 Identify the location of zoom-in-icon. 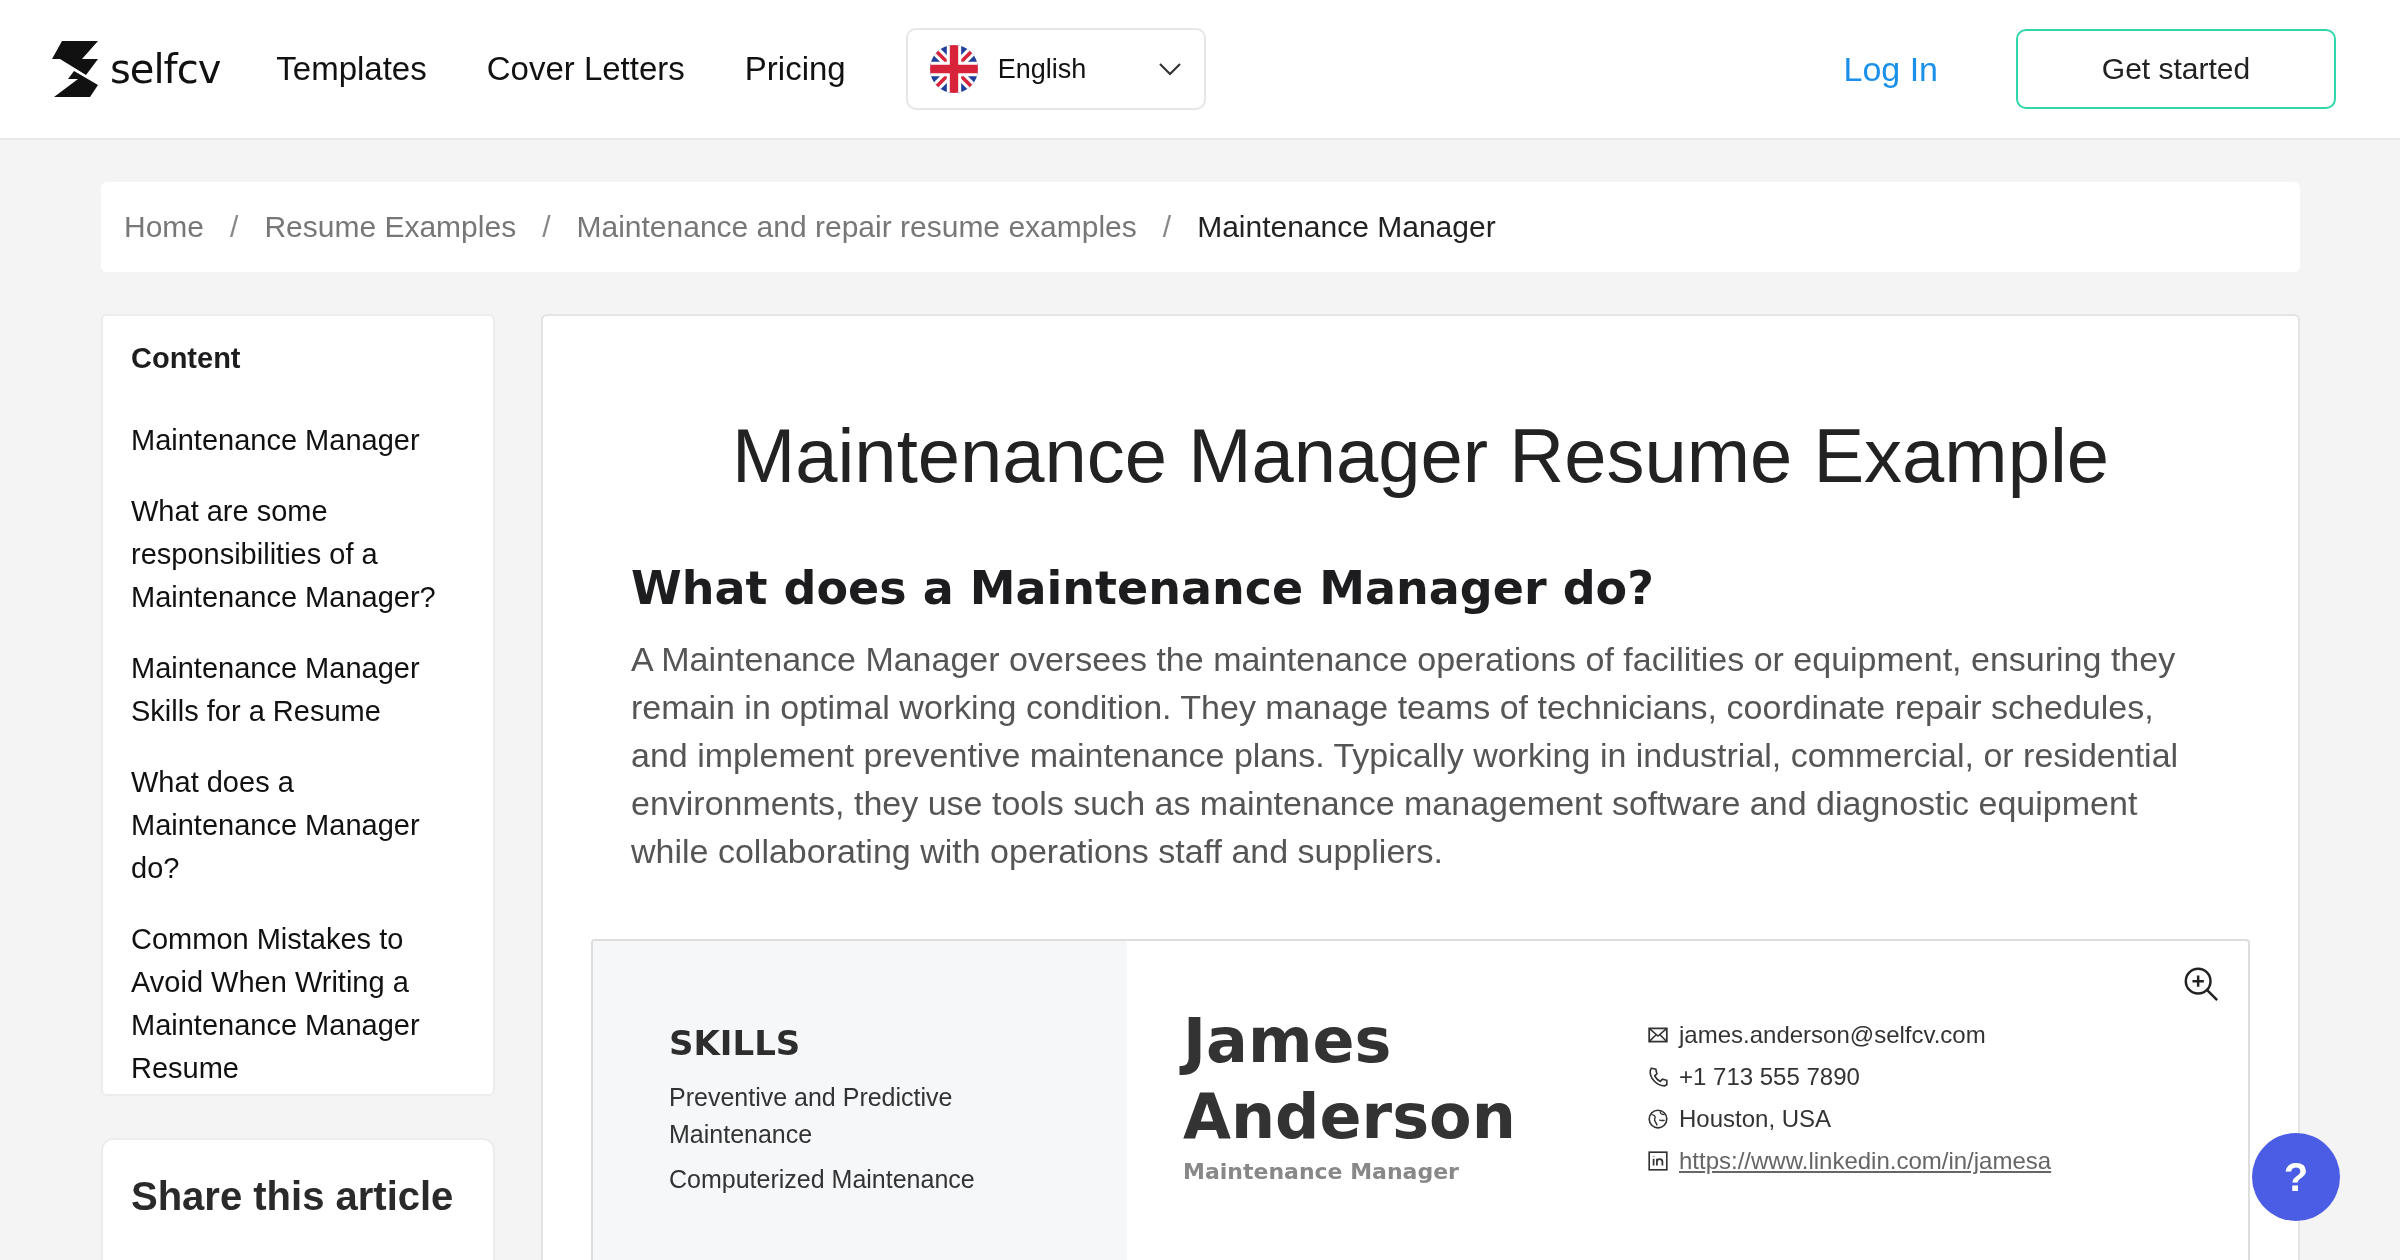
(2201, 984).